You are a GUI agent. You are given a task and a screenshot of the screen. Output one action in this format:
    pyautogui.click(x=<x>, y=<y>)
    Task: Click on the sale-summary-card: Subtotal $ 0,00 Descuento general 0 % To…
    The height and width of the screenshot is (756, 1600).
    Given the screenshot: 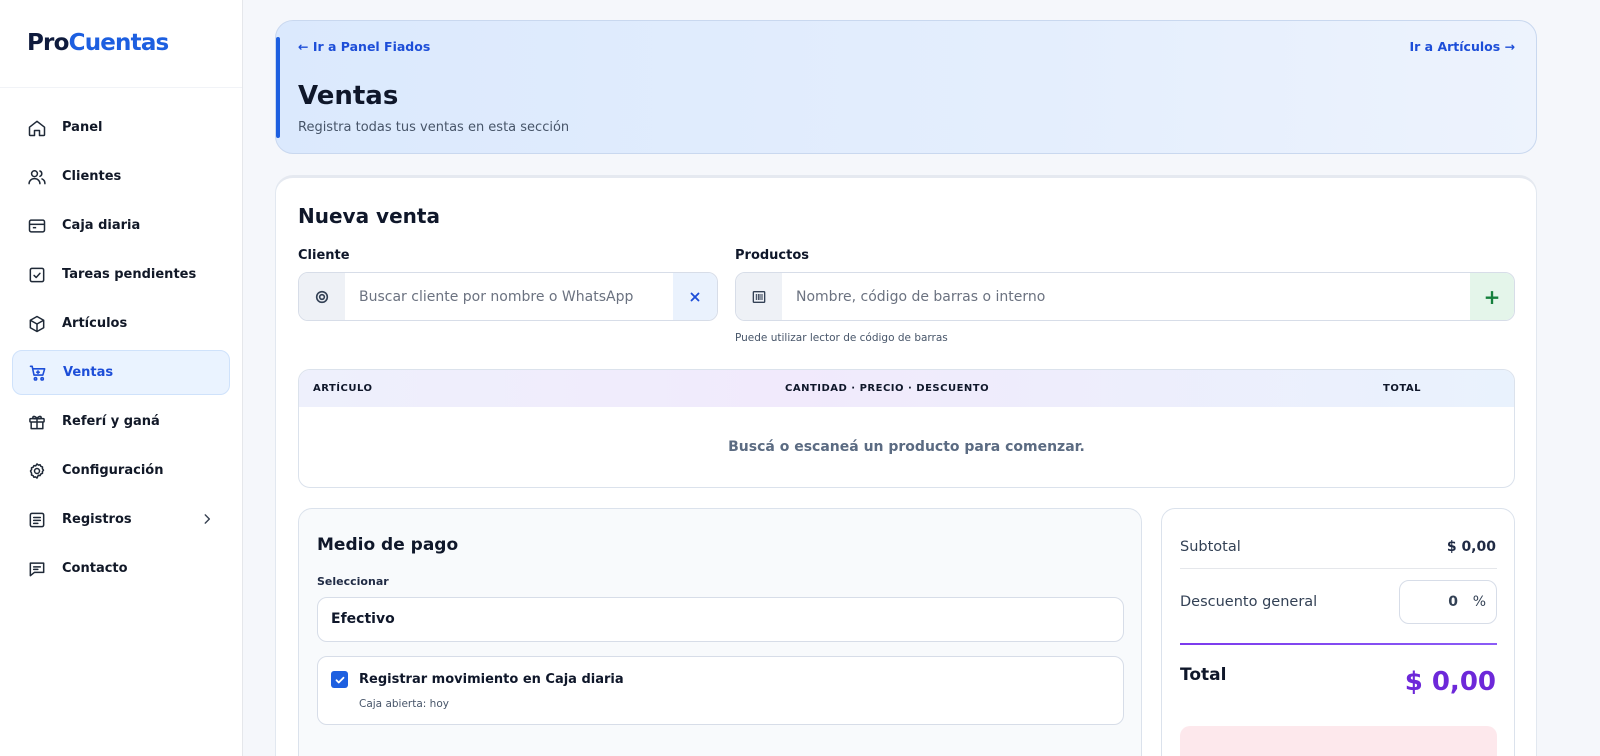 What is the action you would take?
    pyautogui.click(x=1338, y=632)
    